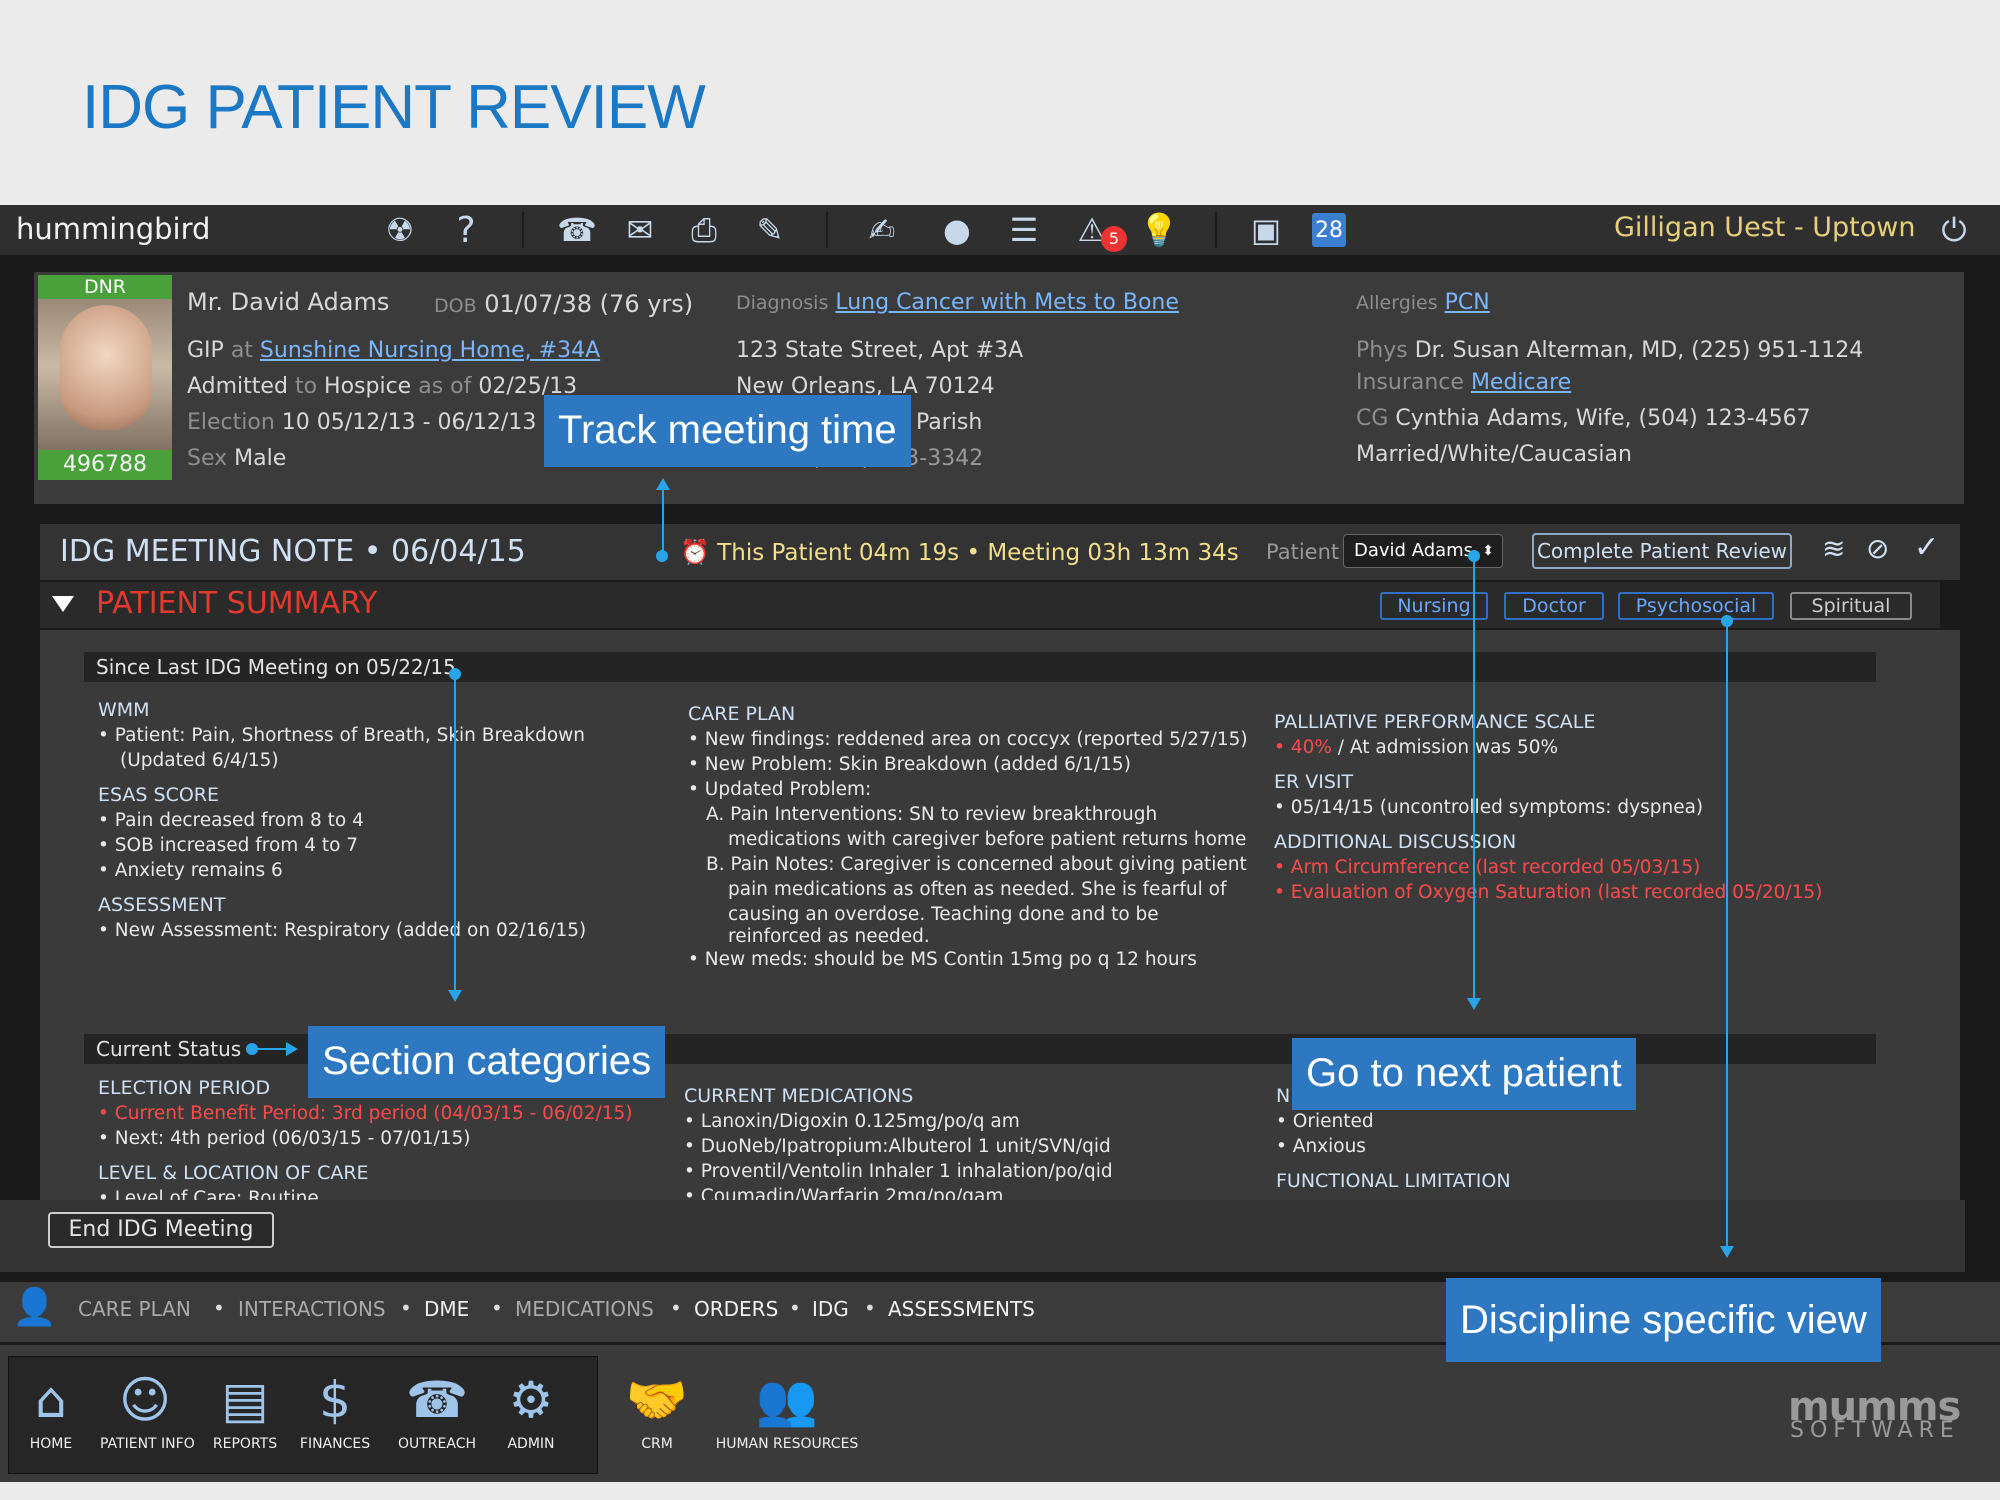  Describe the element at coordinates (830, 1309) in the screenshot. I see `nav-idg: IDG` at that location.